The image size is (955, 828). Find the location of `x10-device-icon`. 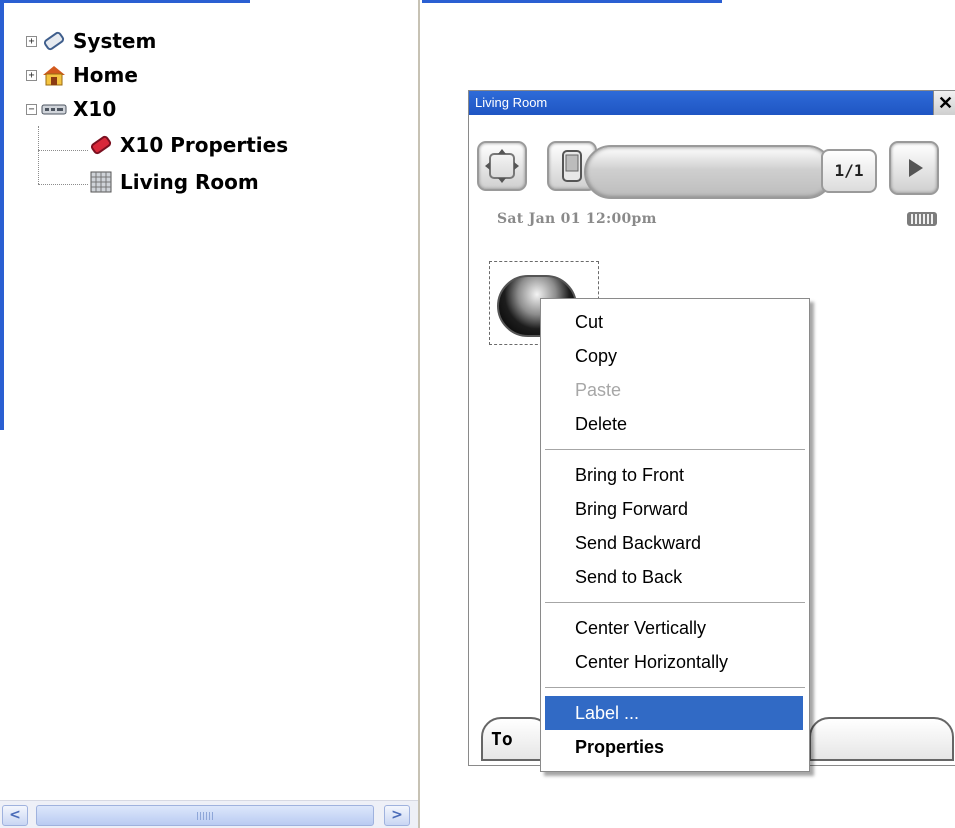

x10-device-icon is located at coordinates (54, 109).